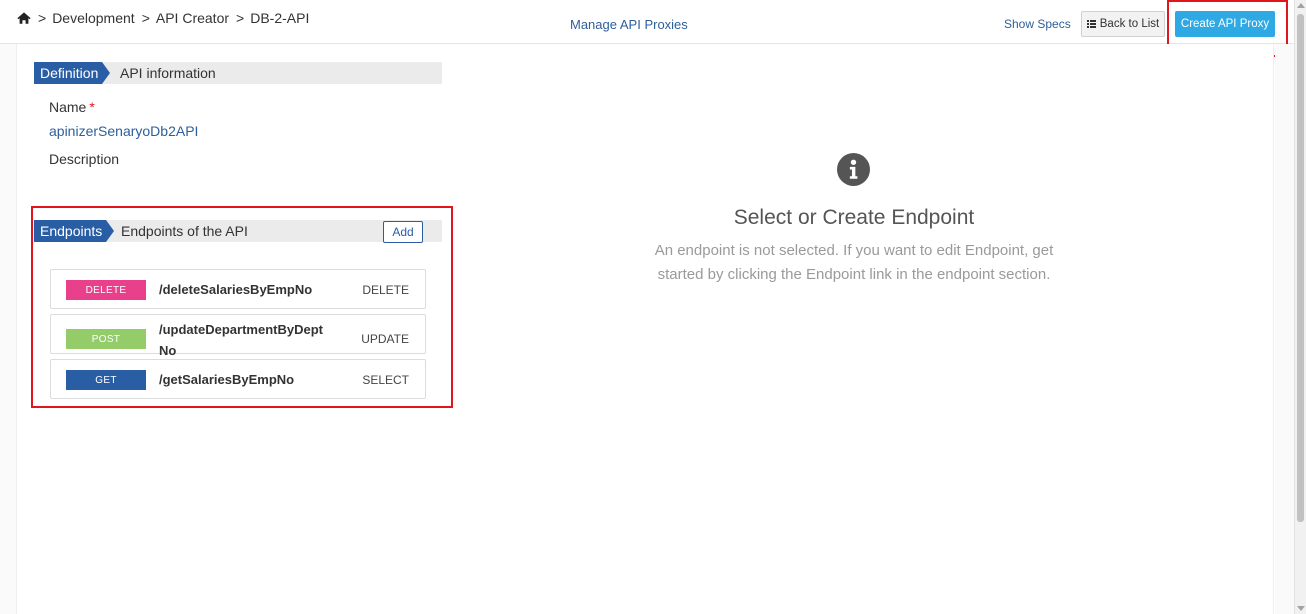 This screenshot has width=1306, height=614. I want to click on empty-state-title: Select or Create Endpoint, so click(854, 217).